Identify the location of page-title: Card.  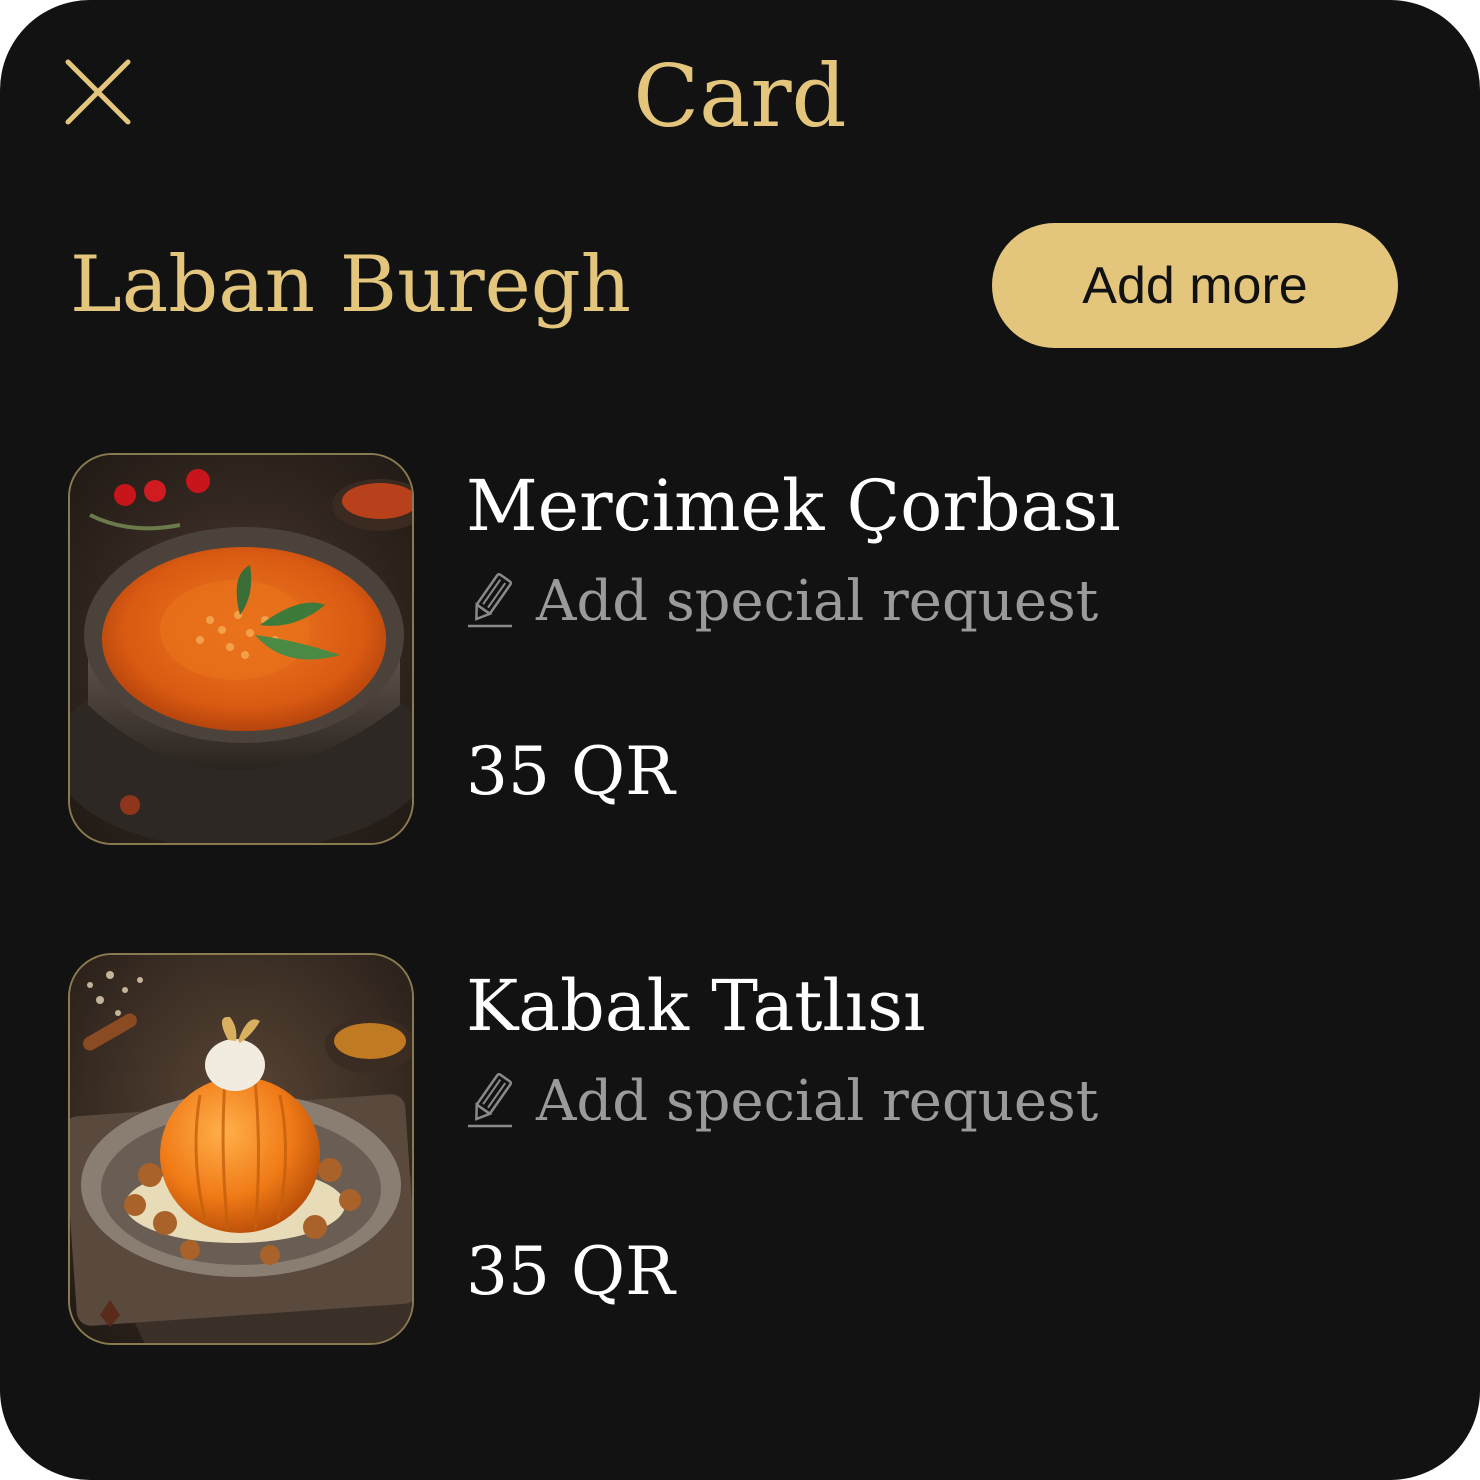
(740, 97).